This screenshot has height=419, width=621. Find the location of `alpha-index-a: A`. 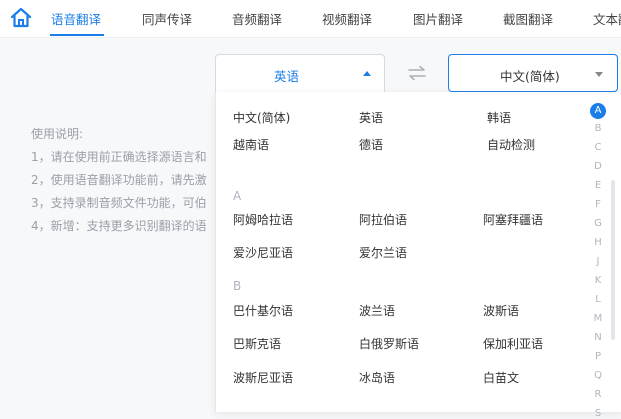

alpha-index-a: A is located at coordinates (598, 111).